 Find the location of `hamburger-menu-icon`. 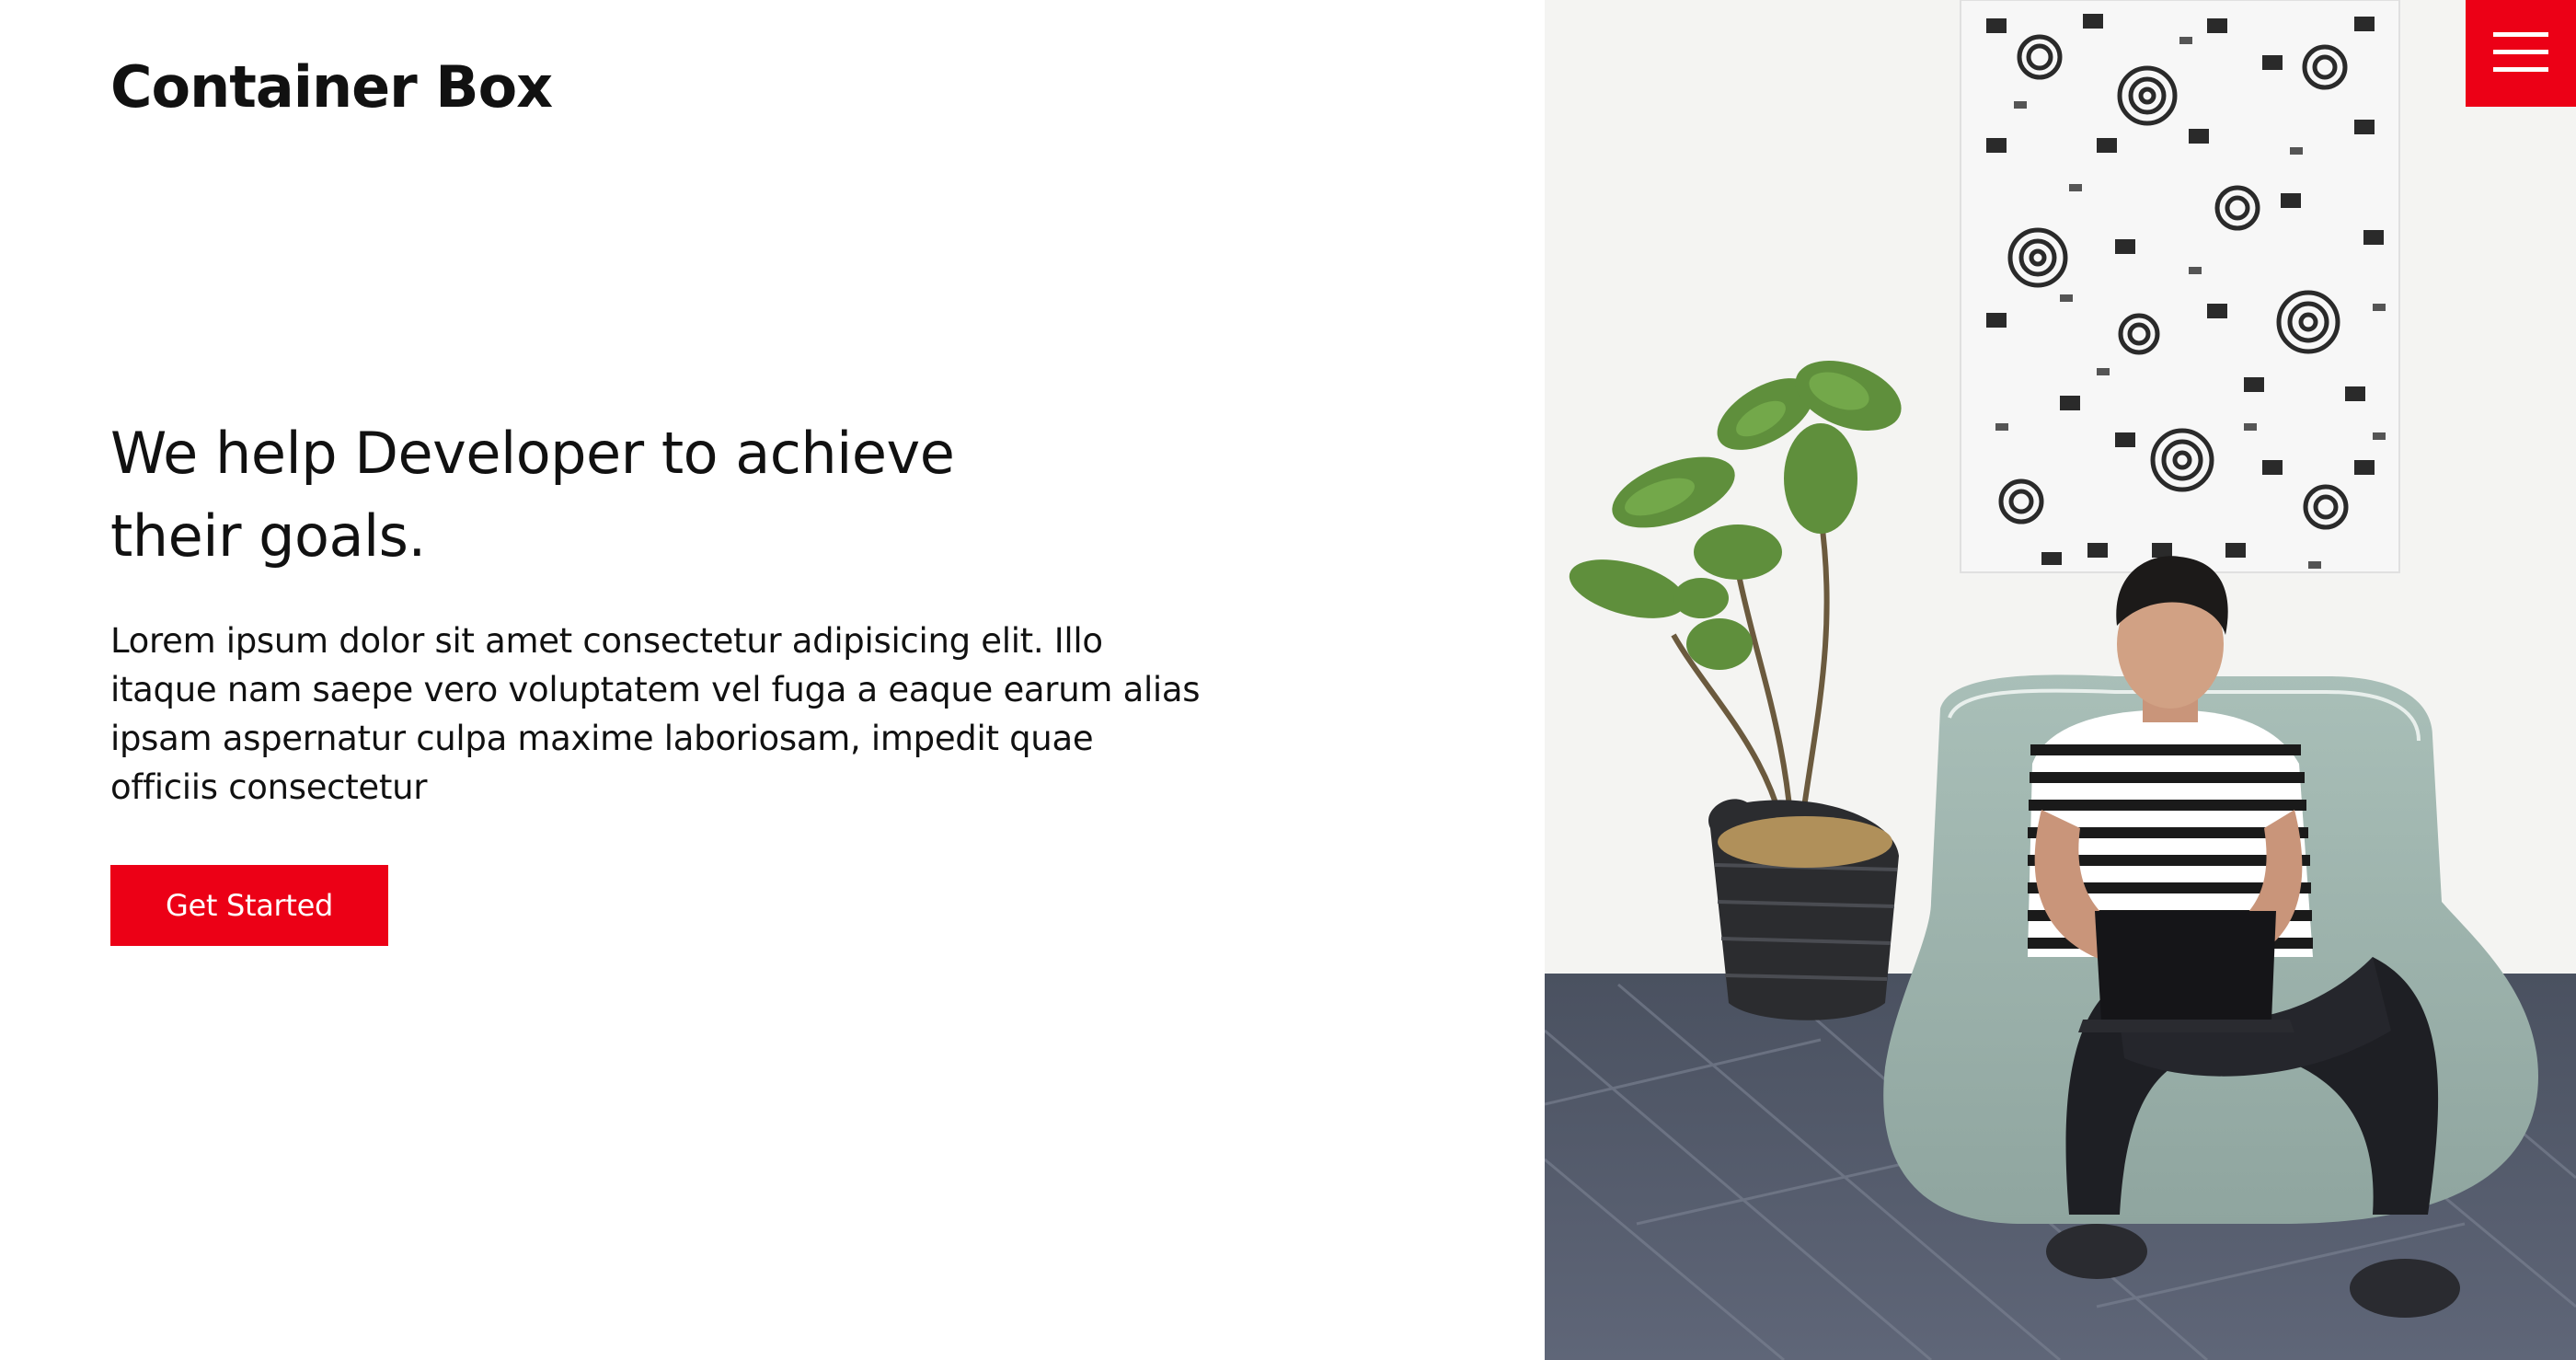

hamburger-menu-icon is located at coordinates (2520, 52).